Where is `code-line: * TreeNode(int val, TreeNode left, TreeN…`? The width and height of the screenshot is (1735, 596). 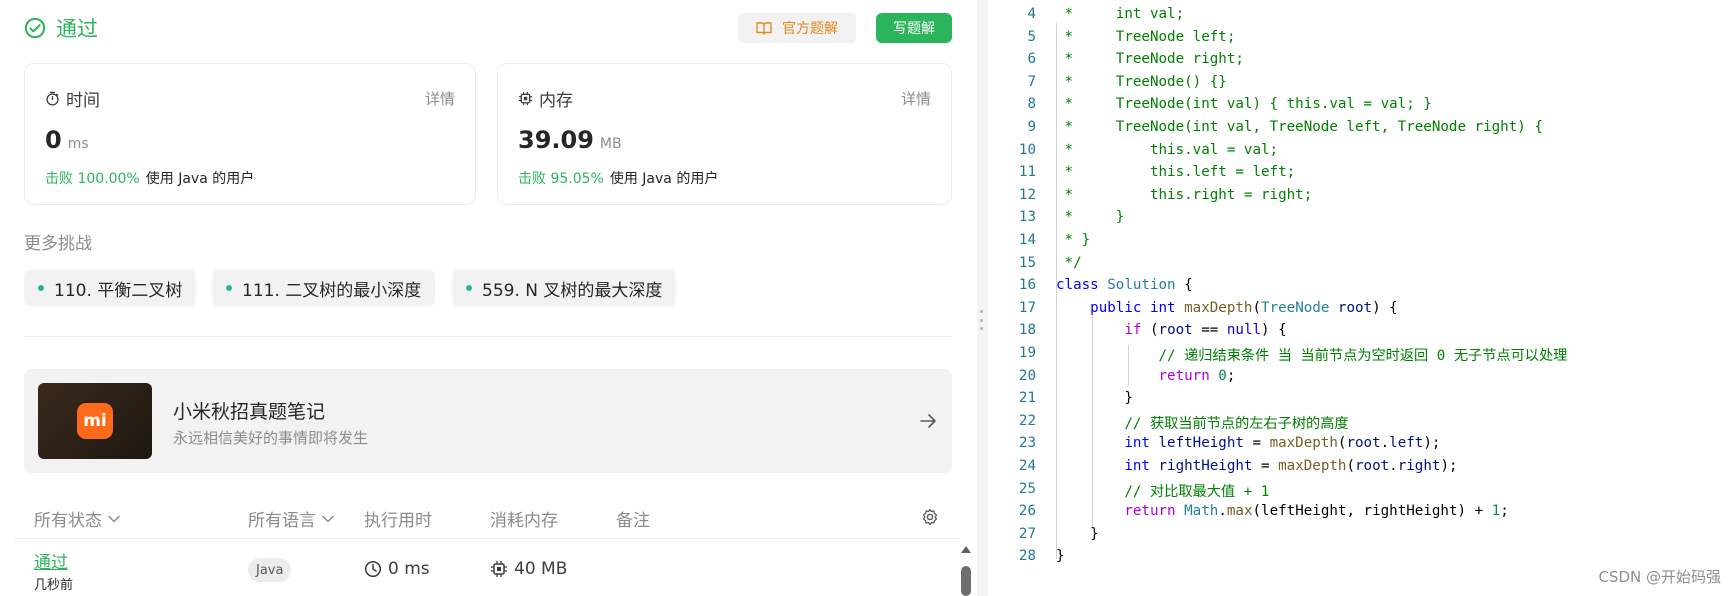 code-line: * TreeNode(int val, TreeNode left, TreeN… is located at coordinates (1299, 127).